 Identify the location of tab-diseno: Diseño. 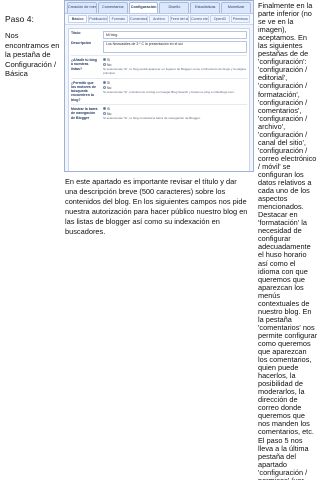
(174, 7).